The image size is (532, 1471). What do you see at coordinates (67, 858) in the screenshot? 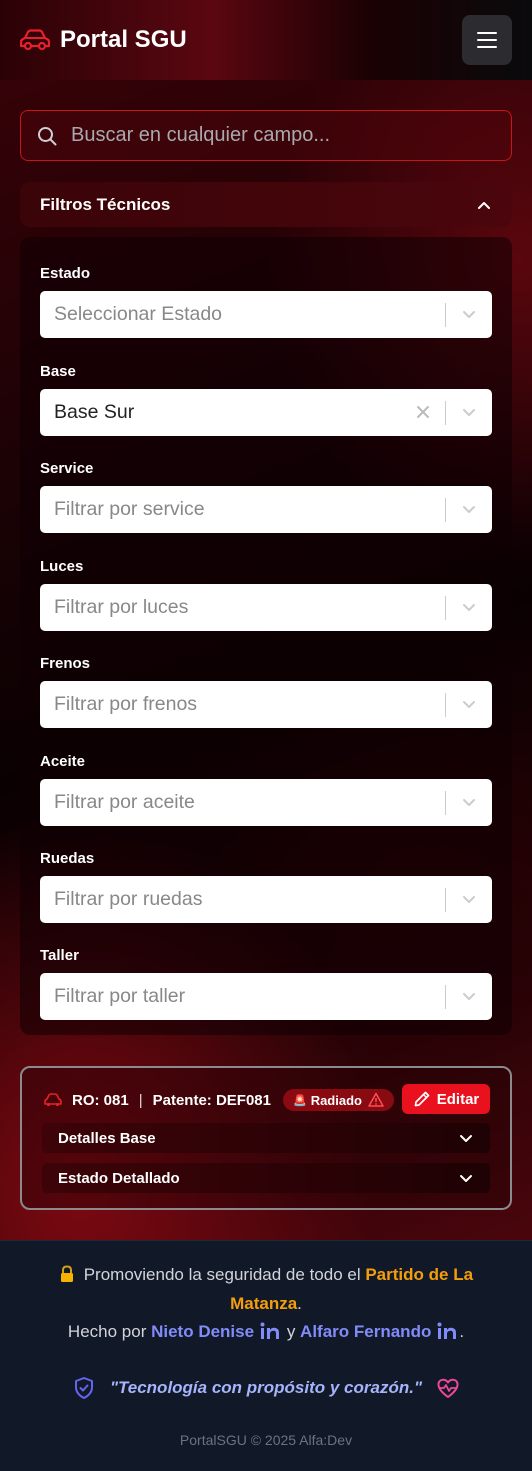
I see `filter-label: Ruedas` at bounding box center [67, 858].